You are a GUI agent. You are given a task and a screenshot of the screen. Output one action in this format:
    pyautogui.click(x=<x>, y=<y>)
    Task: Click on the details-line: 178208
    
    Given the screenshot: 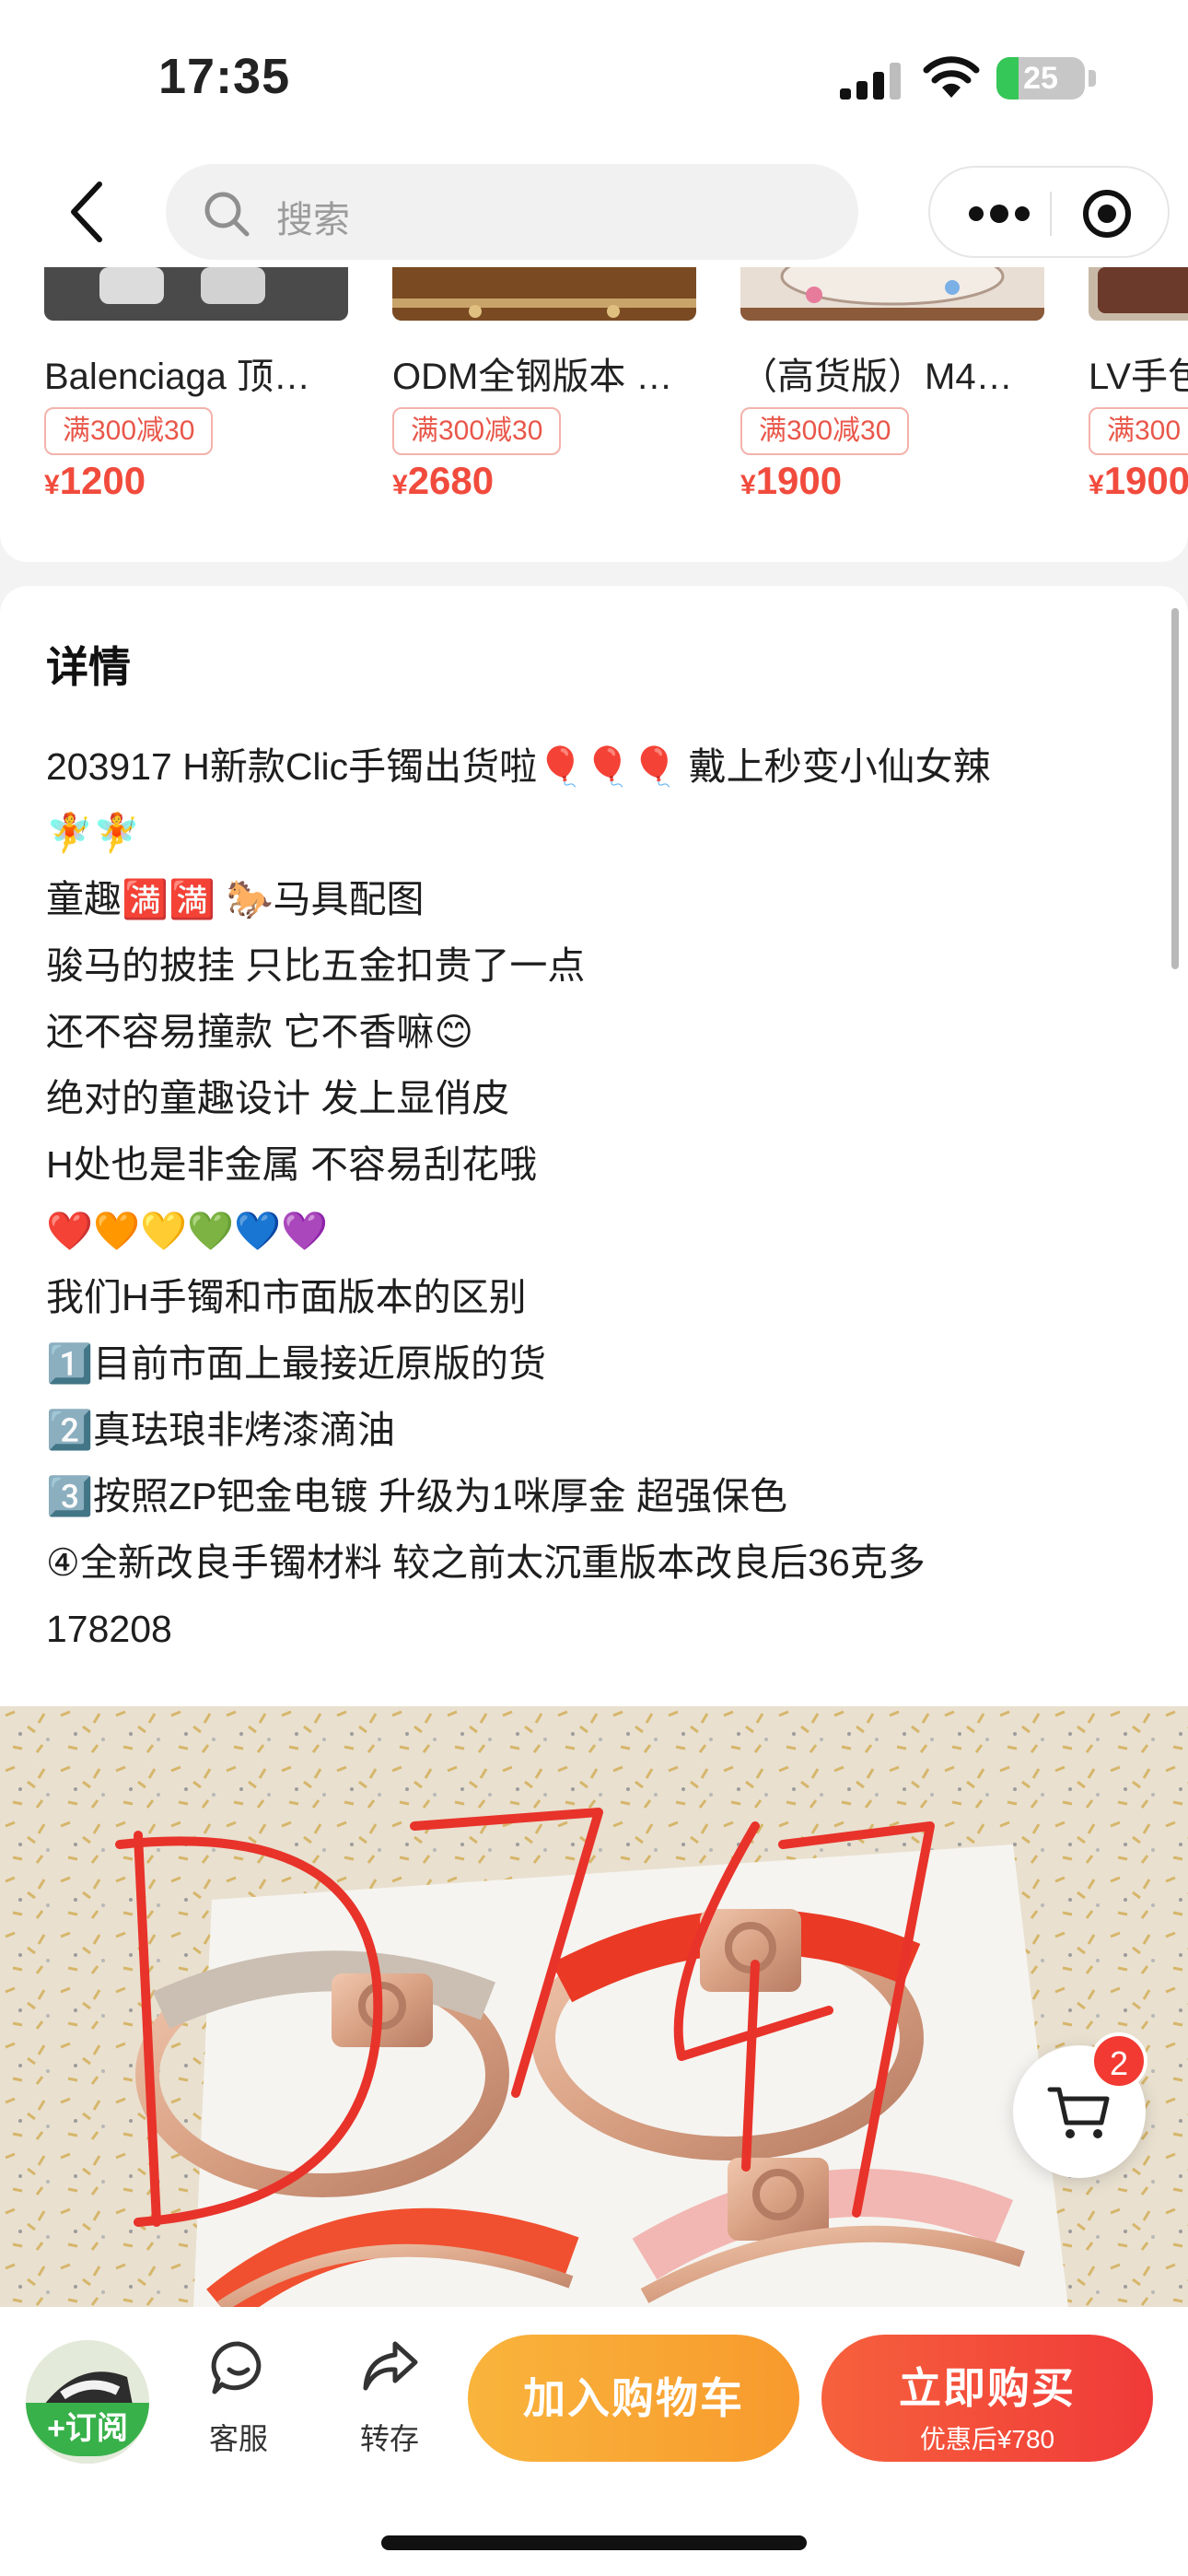 What is the action you would take?
    pyautogui.click(x=109, y=1629)
    